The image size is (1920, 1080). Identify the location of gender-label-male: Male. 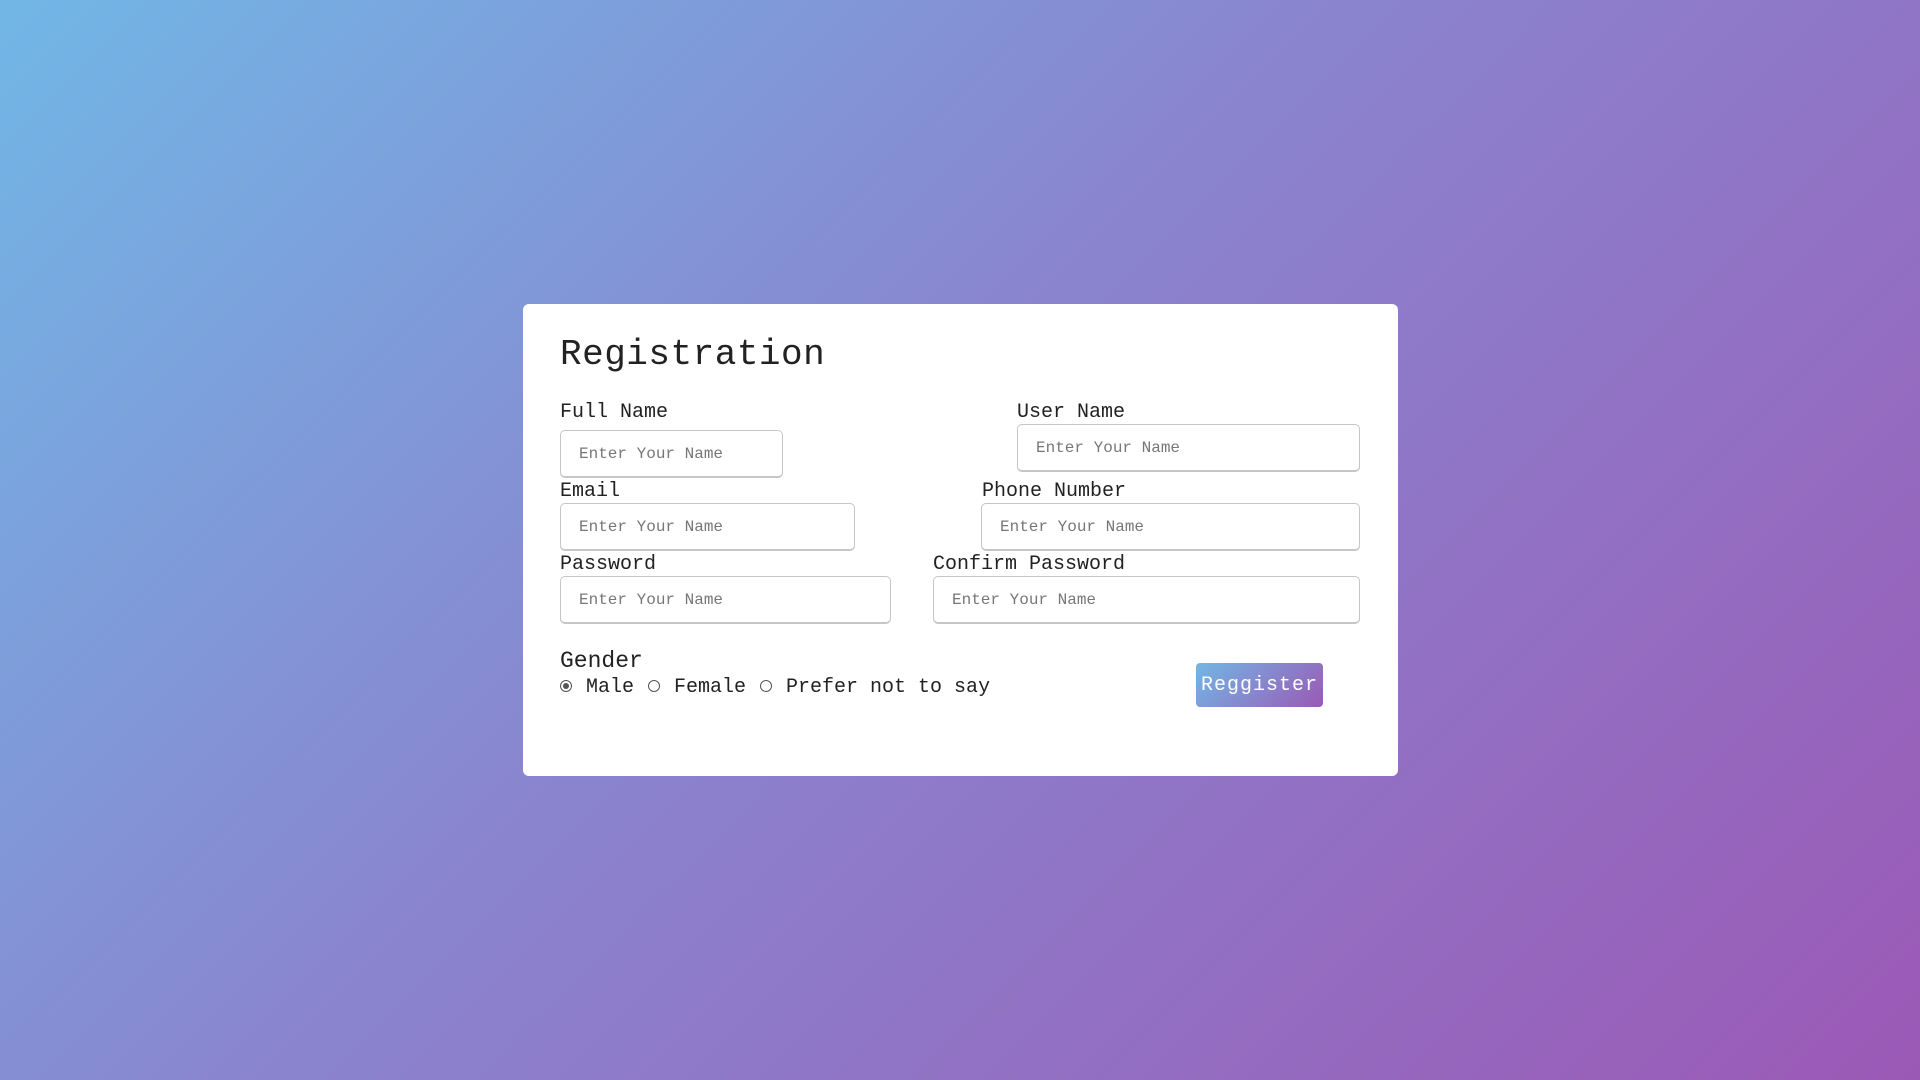
(610, 687).